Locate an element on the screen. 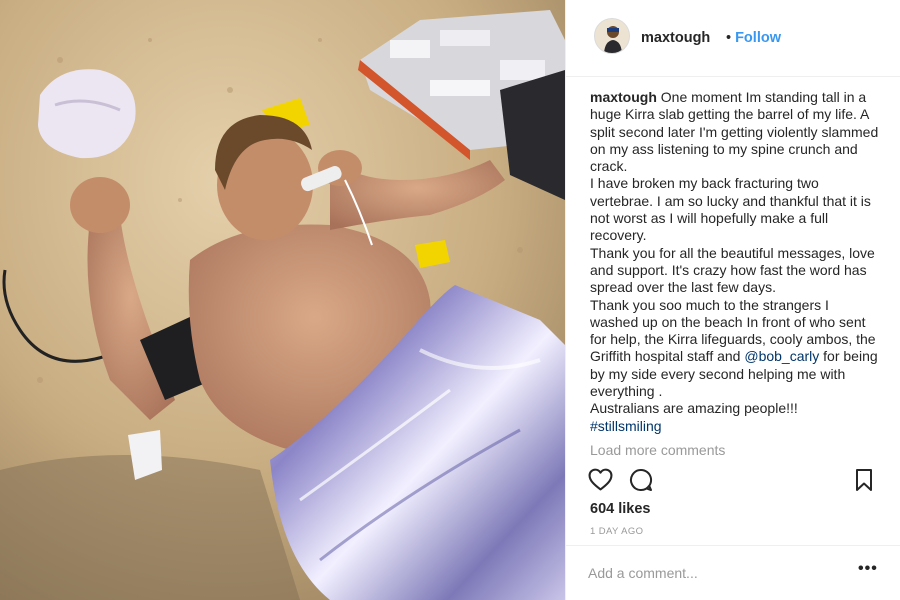 The width and height of the screenshot is (900, 600). more-options-icon: ••• is located at coordinates (868, 569).